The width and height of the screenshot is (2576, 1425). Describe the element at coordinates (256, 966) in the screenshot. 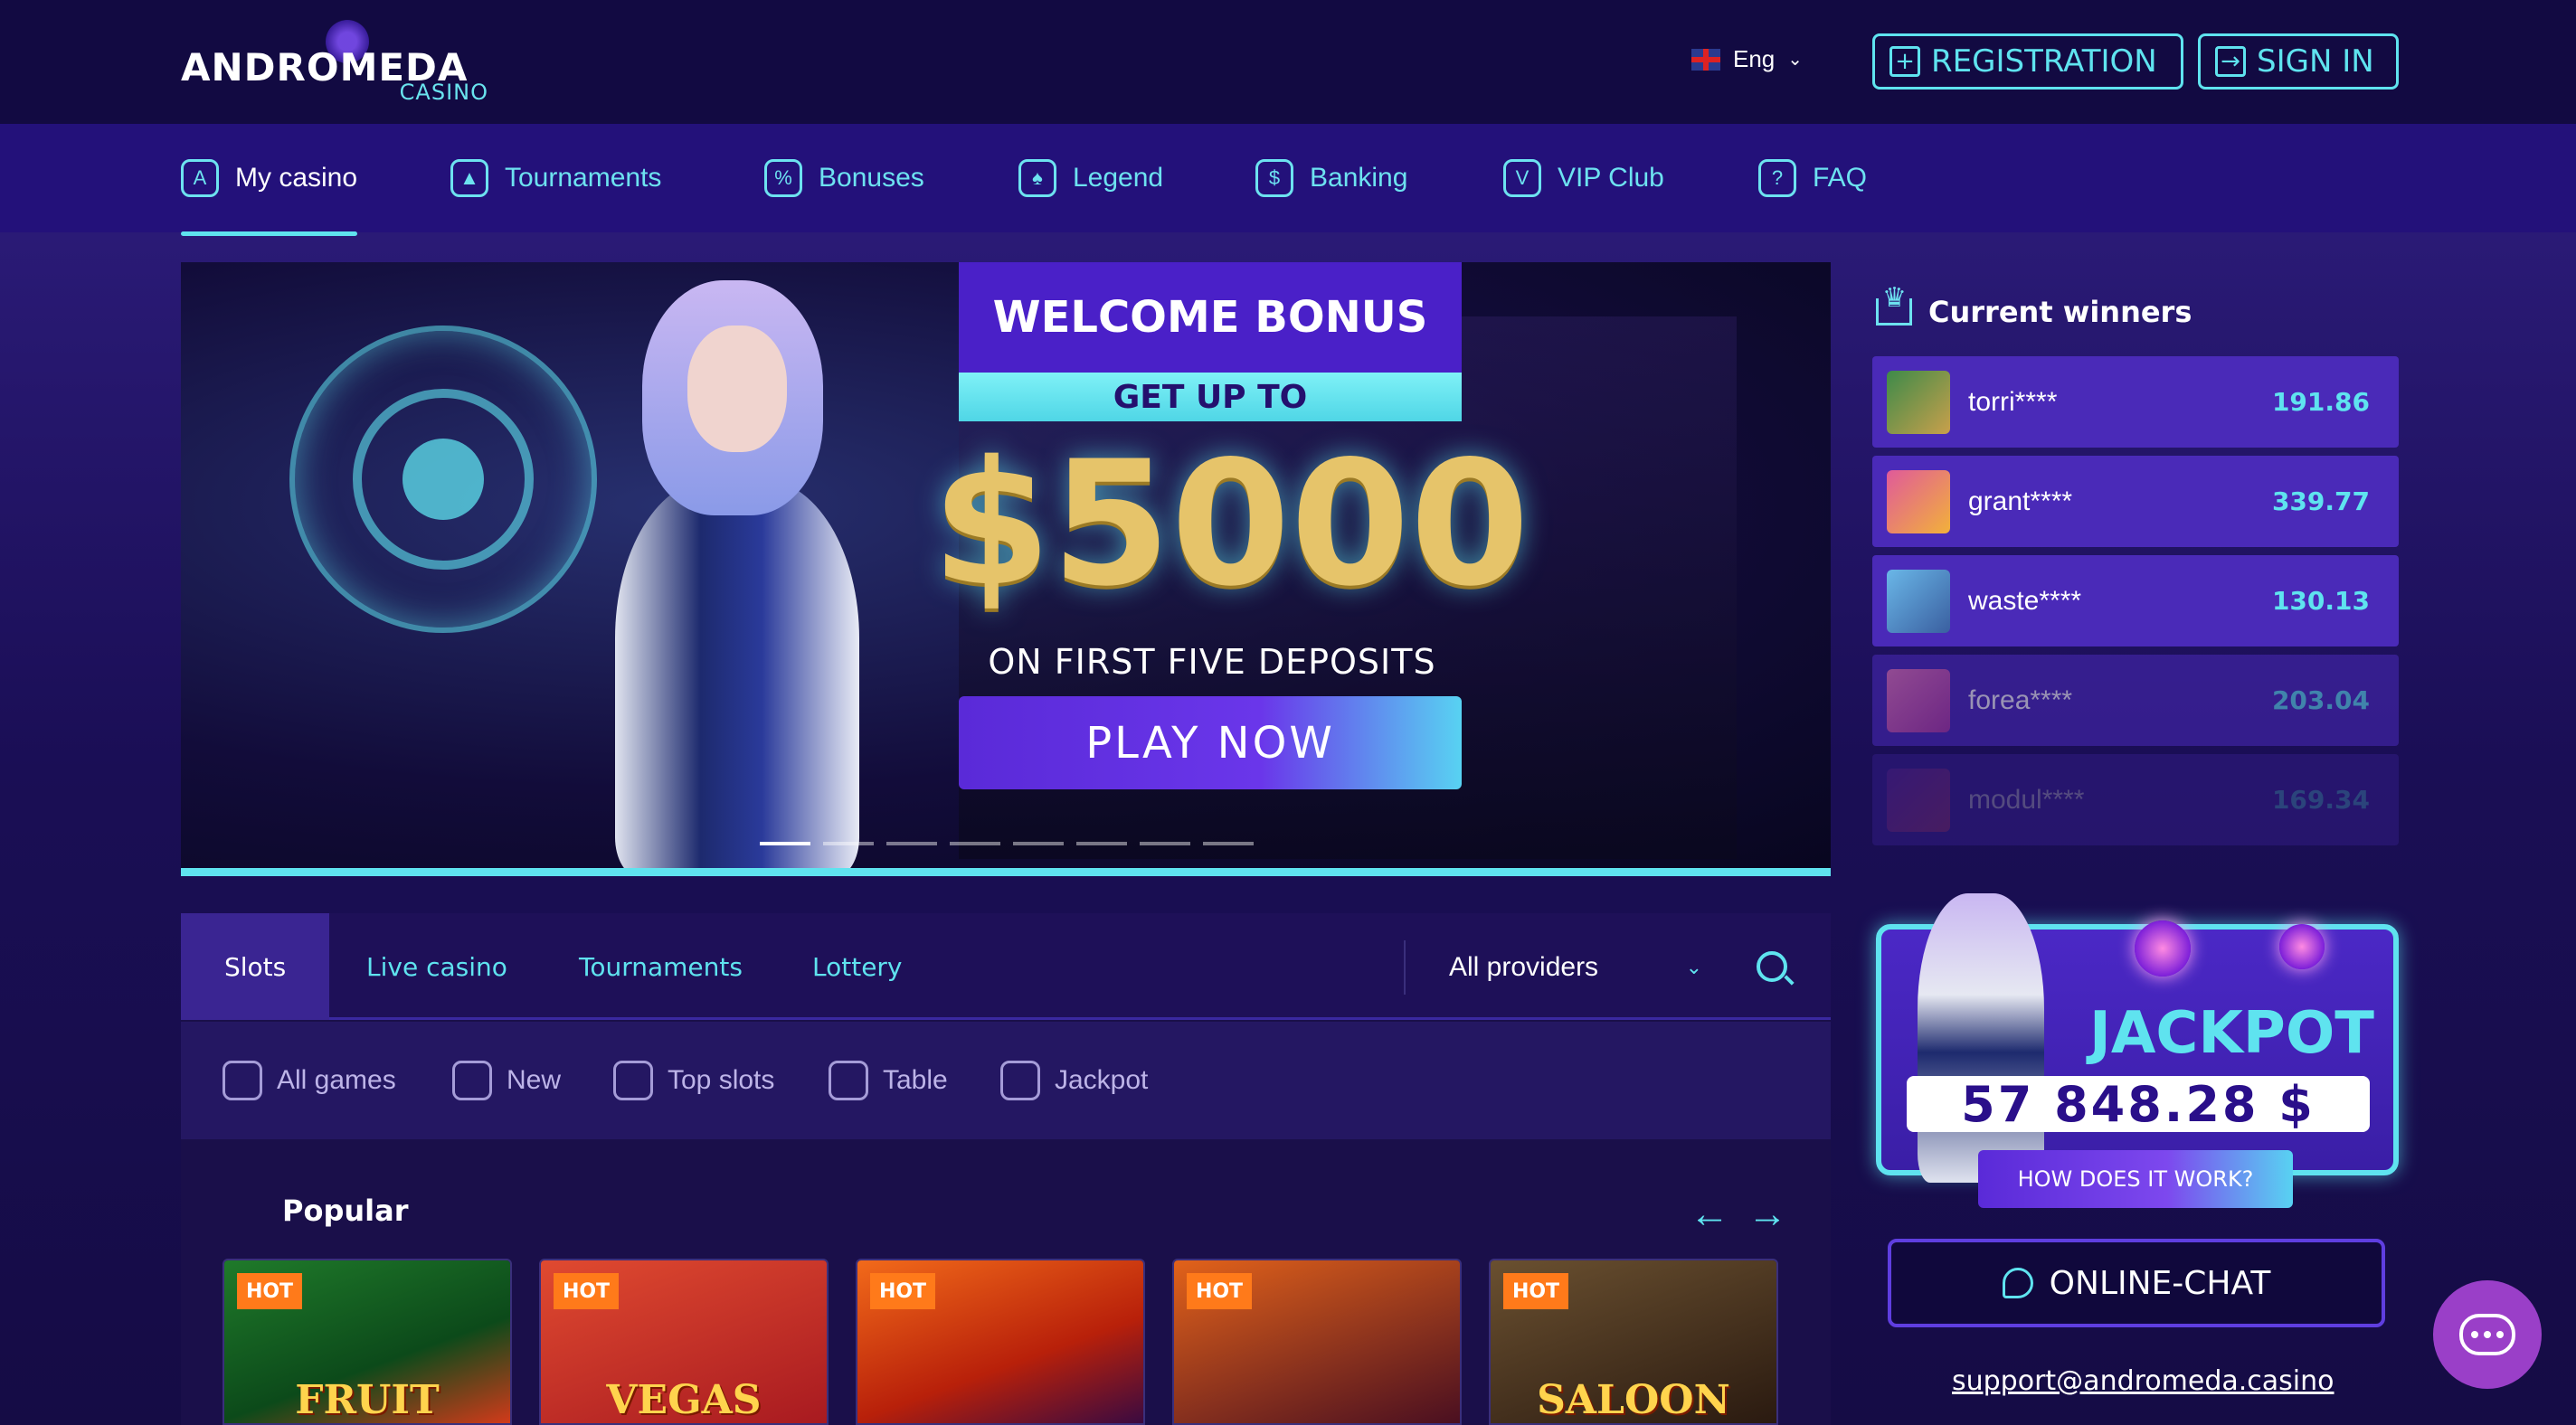

I see `tab-slots: Slots` at that location.